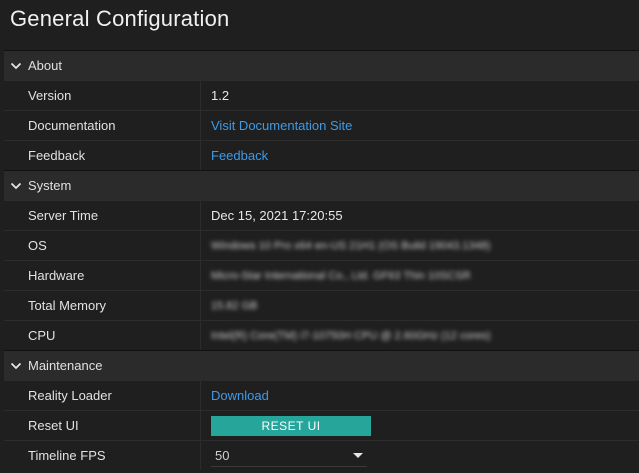 The image size is (639, 473). I want to click on setting-row-feedback: Feedback Feedback, so click(321, 155).